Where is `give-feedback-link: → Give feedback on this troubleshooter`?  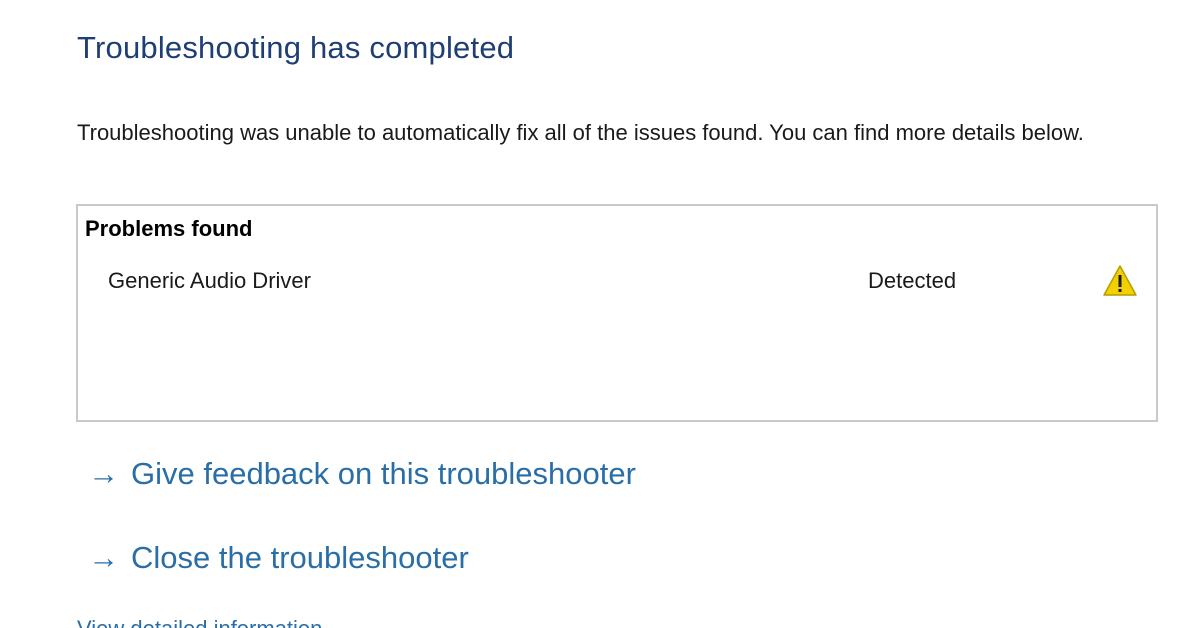
give-feedback-link: → Give feedback on this troubleshooter is located at coordinates (362, 474).